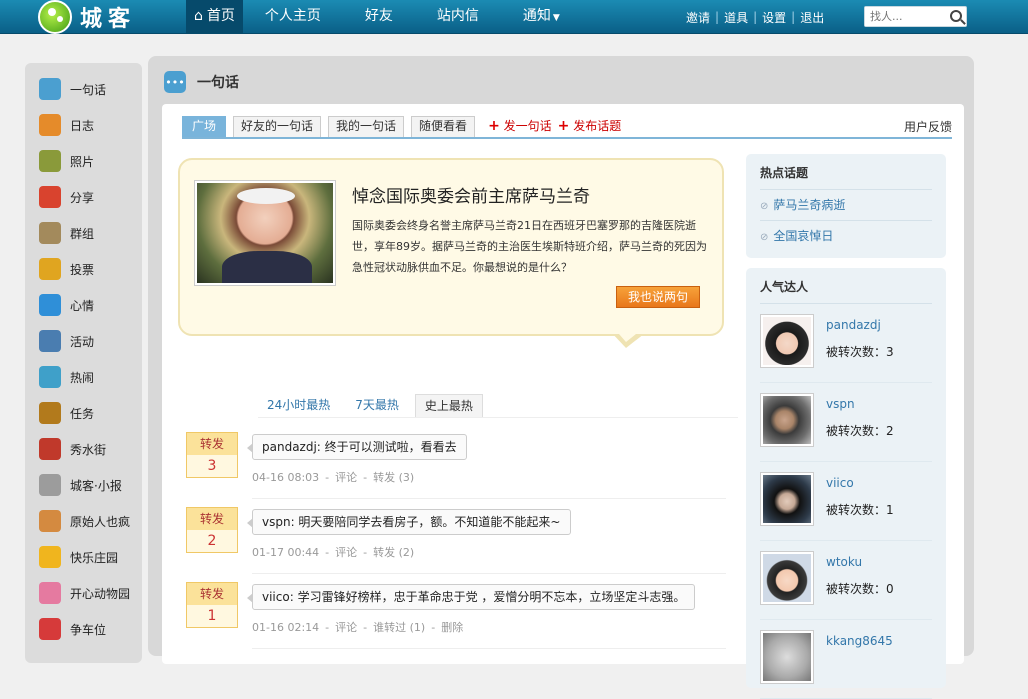  What do you see at coordinates (366, 126) in the screenshot?
I see `tab-mine: 我的一句话` at bounding box center [366, 126].